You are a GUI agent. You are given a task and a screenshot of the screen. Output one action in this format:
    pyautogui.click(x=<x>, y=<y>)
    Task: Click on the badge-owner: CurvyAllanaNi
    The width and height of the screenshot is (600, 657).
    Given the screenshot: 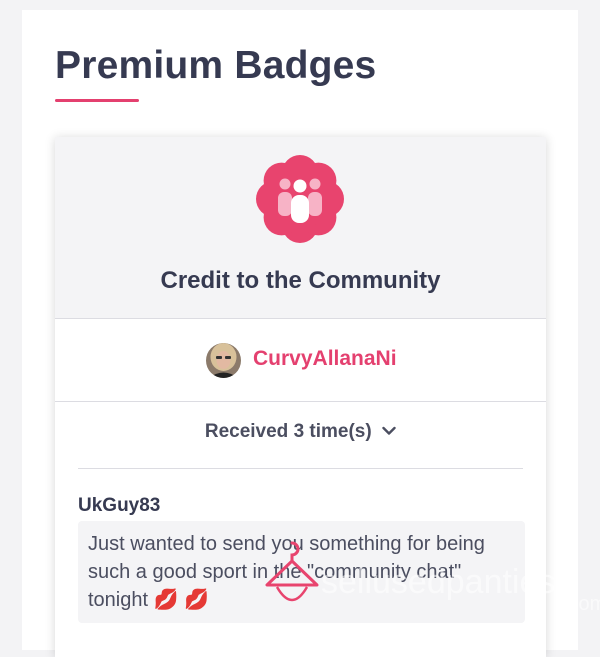 What is the action you would take?
    pyautogui.click(x=300, y=360)
    